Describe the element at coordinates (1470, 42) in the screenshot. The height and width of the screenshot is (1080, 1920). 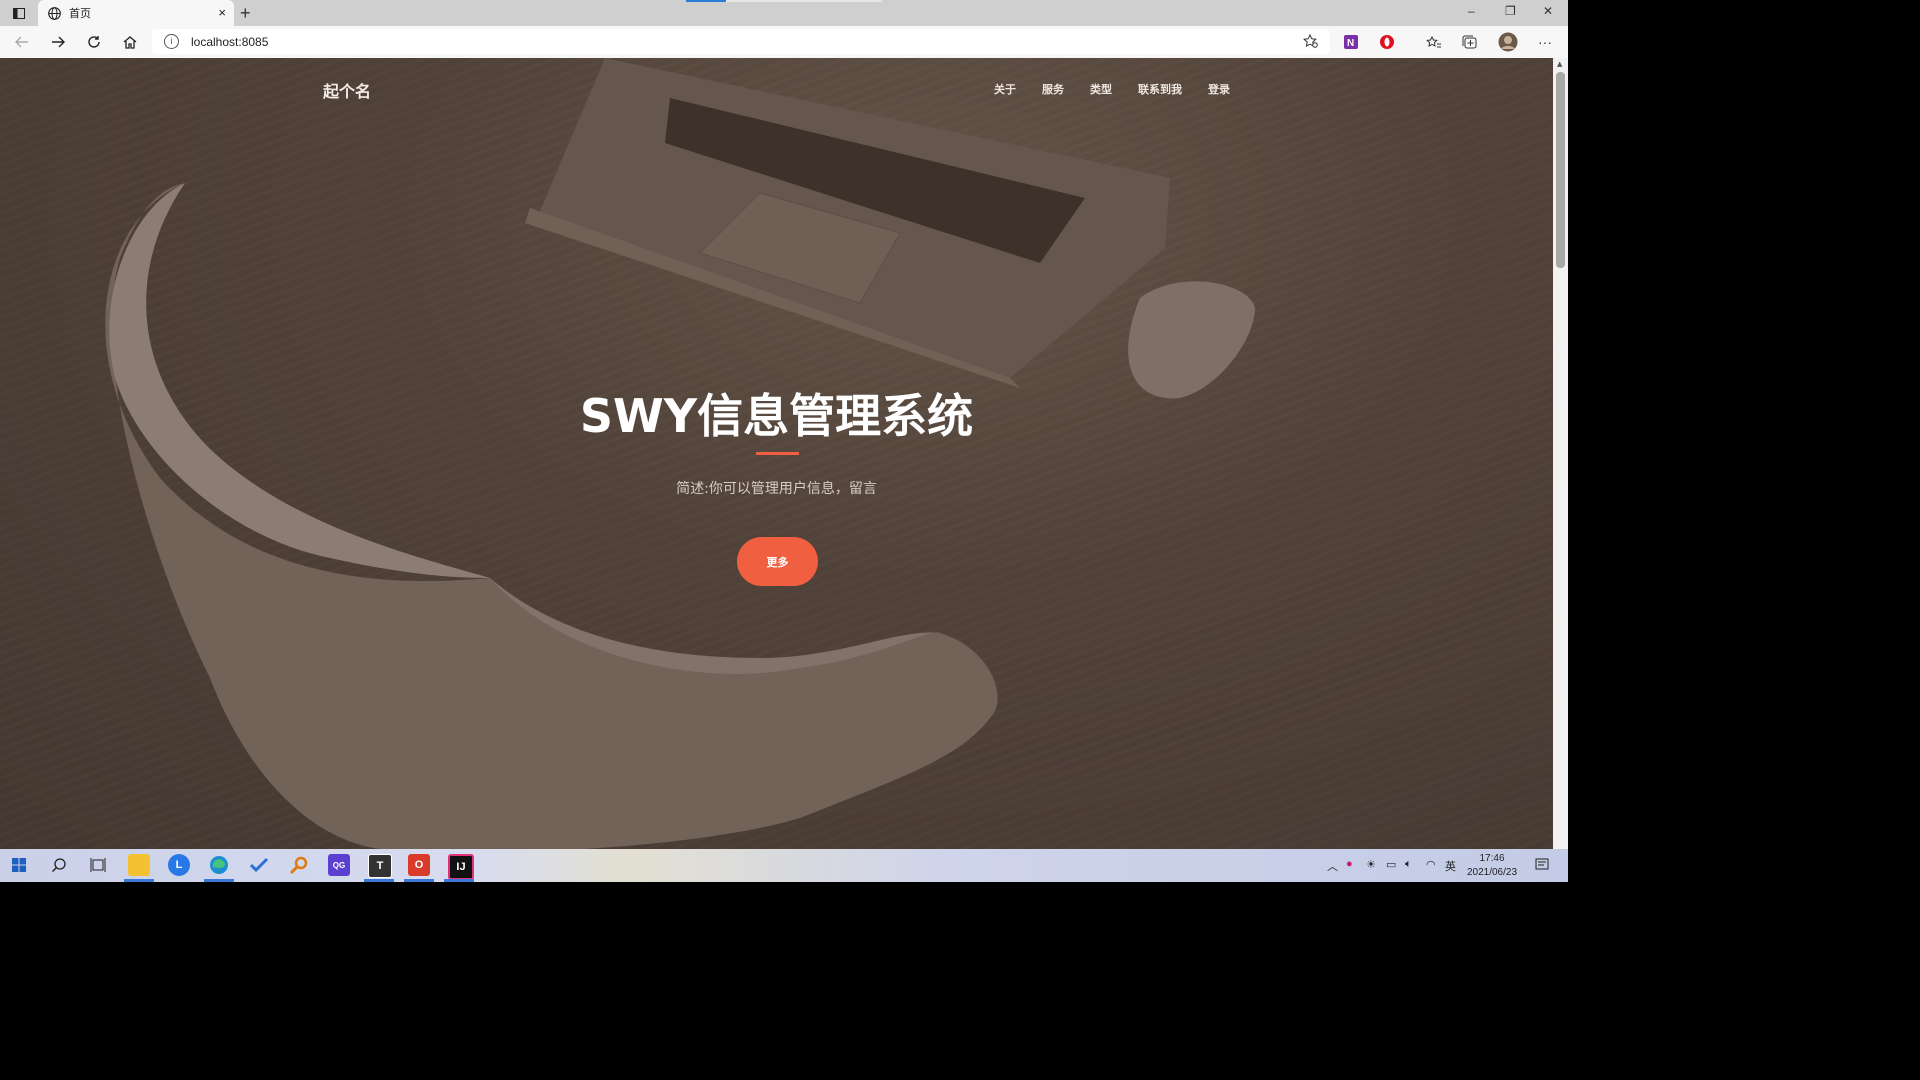
I see `collections-icon` at that location.